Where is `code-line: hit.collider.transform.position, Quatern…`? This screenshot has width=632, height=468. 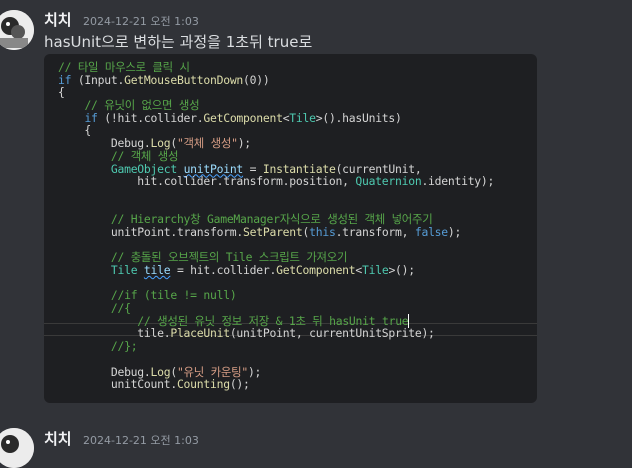
code-line: hit.collider.transform.position, Quatern… is located at coordinates (276, 181).